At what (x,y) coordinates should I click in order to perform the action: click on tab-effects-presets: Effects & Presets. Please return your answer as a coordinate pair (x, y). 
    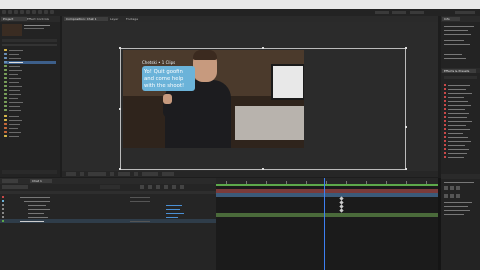
    Looking at the image, I should click on (459, 70).